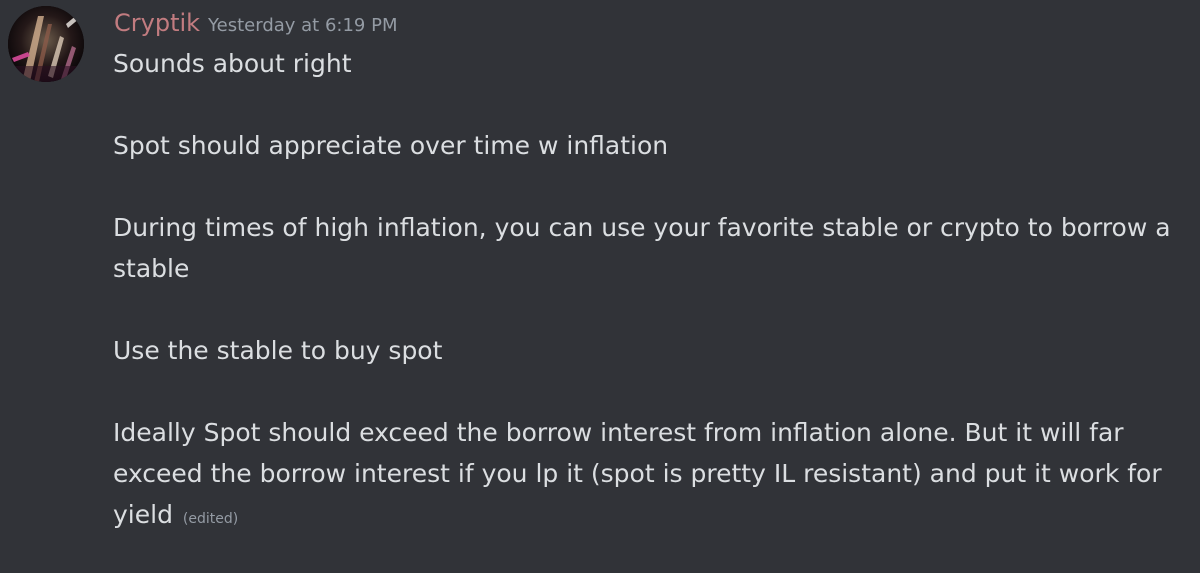 The width and height of the screenshot is (1200, 573). Describe the element at coordinates (278, 350) in the screenshot. I see `message-paragraph: Use the stable to buy spot` at that location.